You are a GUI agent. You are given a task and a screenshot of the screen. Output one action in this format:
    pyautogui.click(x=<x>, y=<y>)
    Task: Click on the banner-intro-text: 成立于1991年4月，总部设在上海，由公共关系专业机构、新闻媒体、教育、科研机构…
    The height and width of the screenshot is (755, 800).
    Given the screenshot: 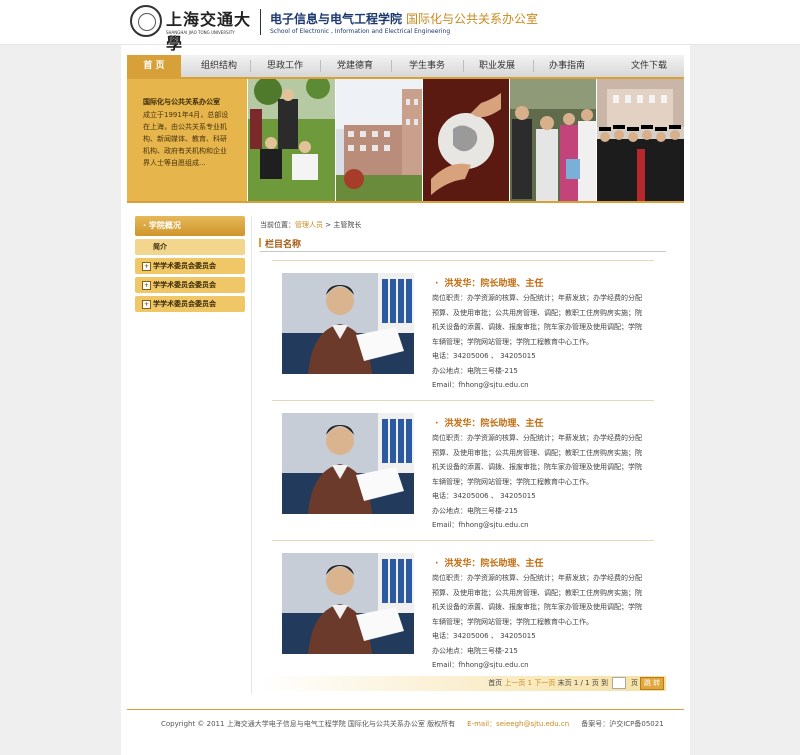 What is the action you would take?
    pyautogui.click(x=186, y=139)
    